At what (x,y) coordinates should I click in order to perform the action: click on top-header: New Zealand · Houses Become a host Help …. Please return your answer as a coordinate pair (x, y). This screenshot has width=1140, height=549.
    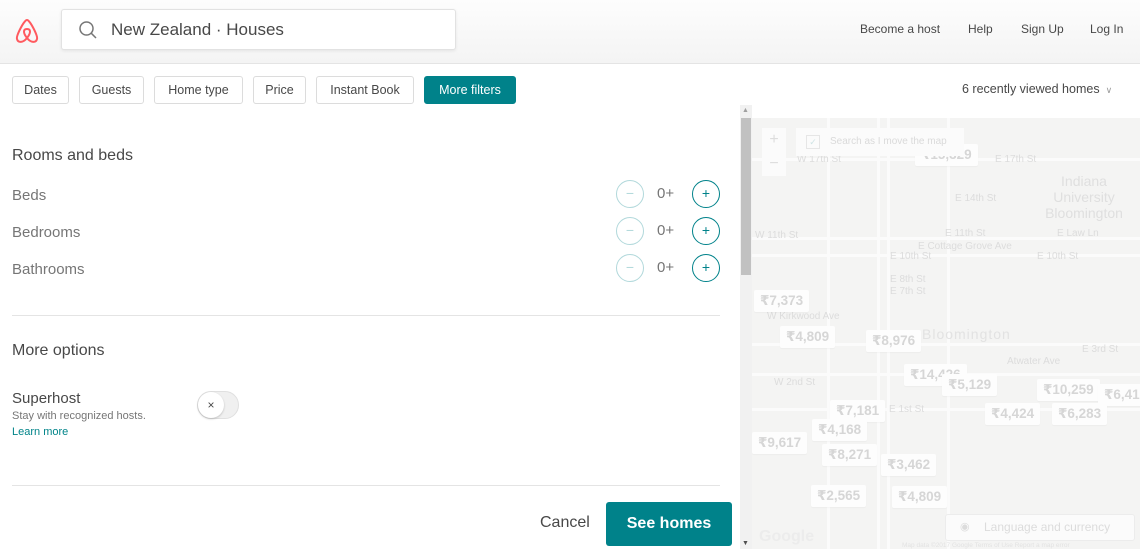
    Looking at the image, I should click on (570, 32).